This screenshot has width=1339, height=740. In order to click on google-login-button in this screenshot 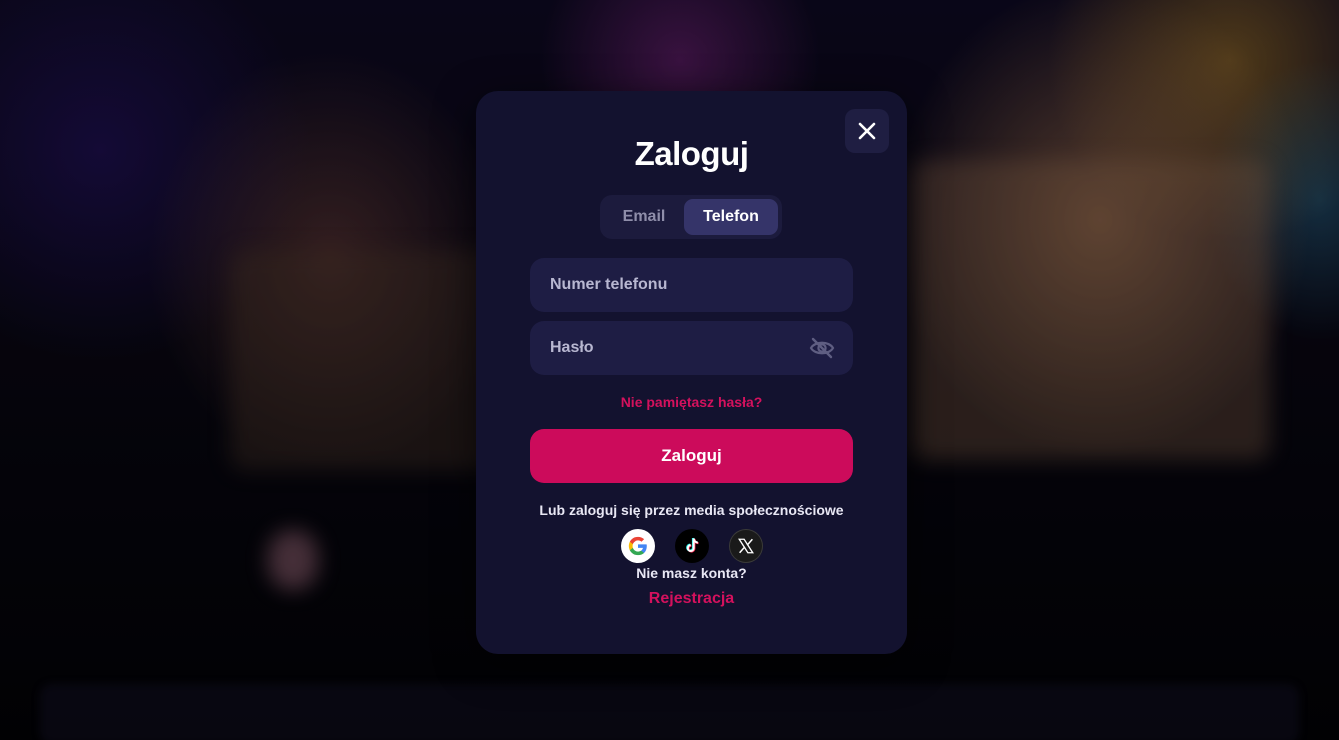, I will do `click(637, 546)`.